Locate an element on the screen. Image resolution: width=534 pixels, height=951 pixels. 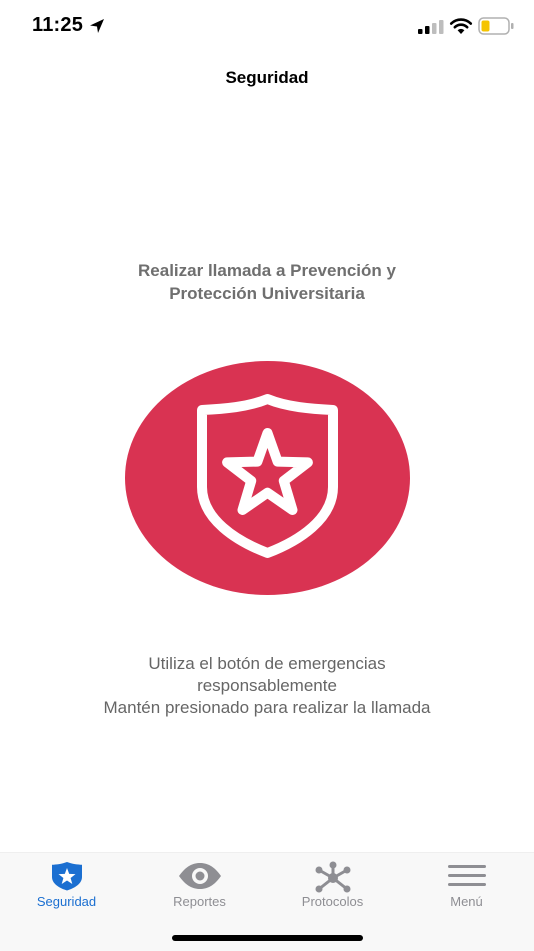
call-heading-line-1: Realizar llamada a Prevención y is located at coordinates (267, 270).